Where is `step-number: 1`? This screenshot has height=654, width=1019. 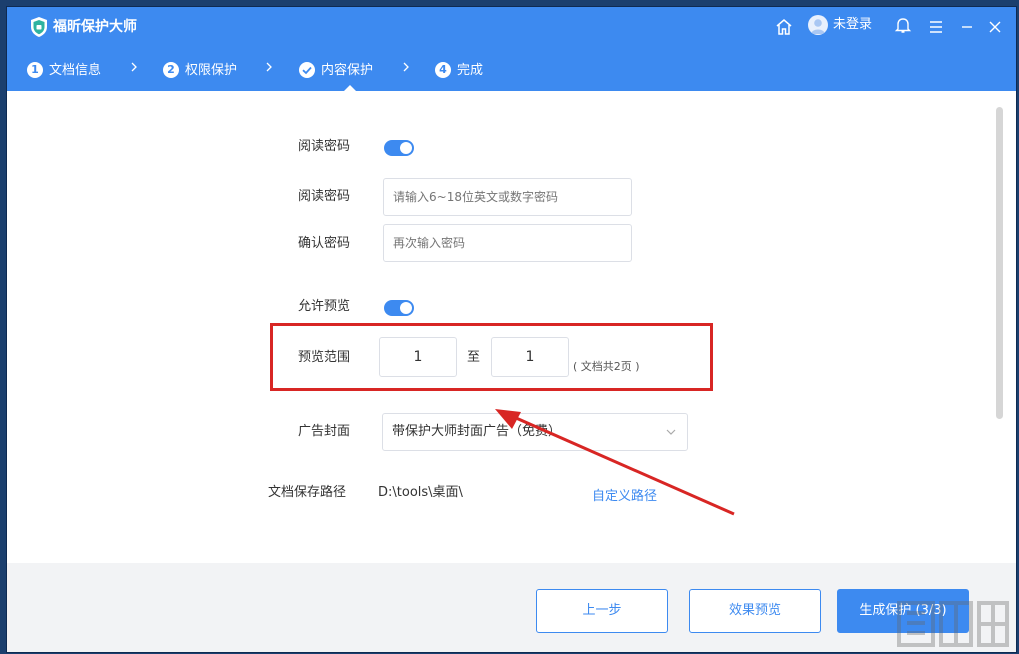
step-number: 1 is located at coordinates (35, 70).